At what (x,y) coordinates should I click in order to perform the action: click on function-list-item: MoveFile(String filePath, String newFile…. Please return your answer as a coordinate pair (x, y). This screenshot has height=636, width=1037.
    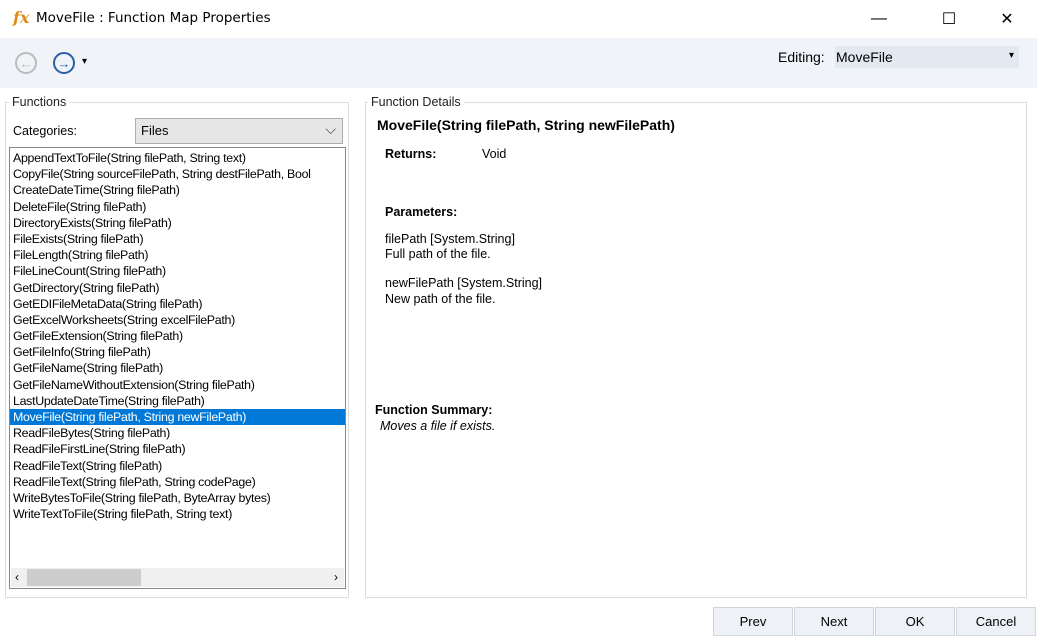
    Looking at the image, I should click on (177, 417).